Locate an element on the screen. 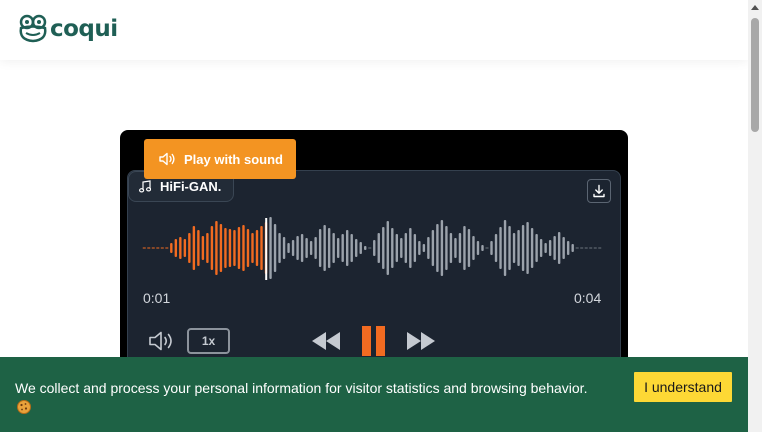 The image size is (762, 432). play-with-sound-label: Play with sound is located at coordinates (233, 159).